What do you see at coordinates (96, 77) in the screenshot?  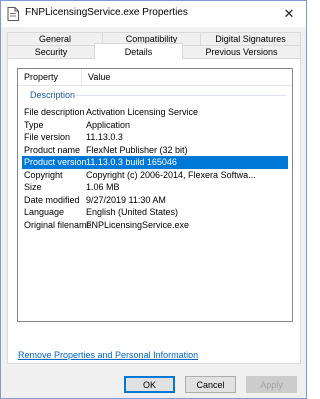 I see `column-value: Value` at bounding box center [96, 77].